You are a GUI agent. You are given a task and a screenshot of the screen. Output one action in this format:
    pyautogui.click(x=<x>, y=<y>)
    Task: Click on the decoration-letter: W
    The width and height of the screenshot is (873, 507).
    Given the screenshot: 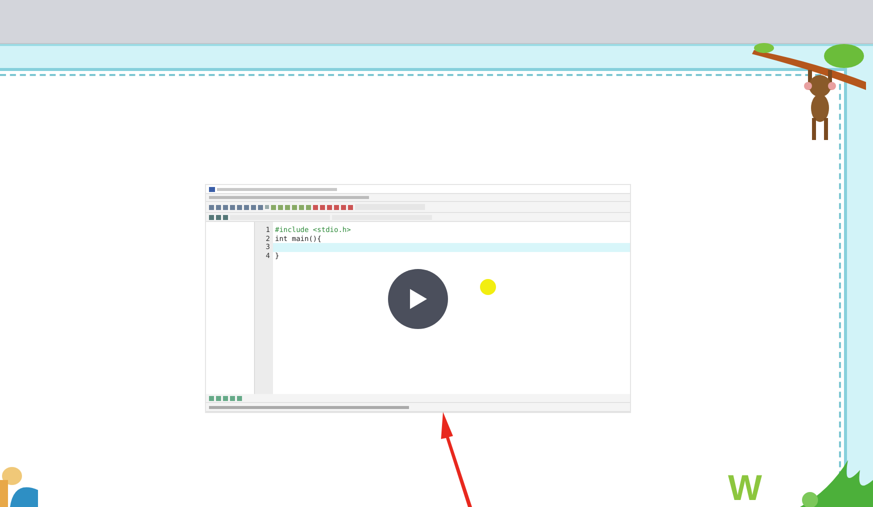 What is the action you would take?
    pyautogui.click(x=745, y=488)
    